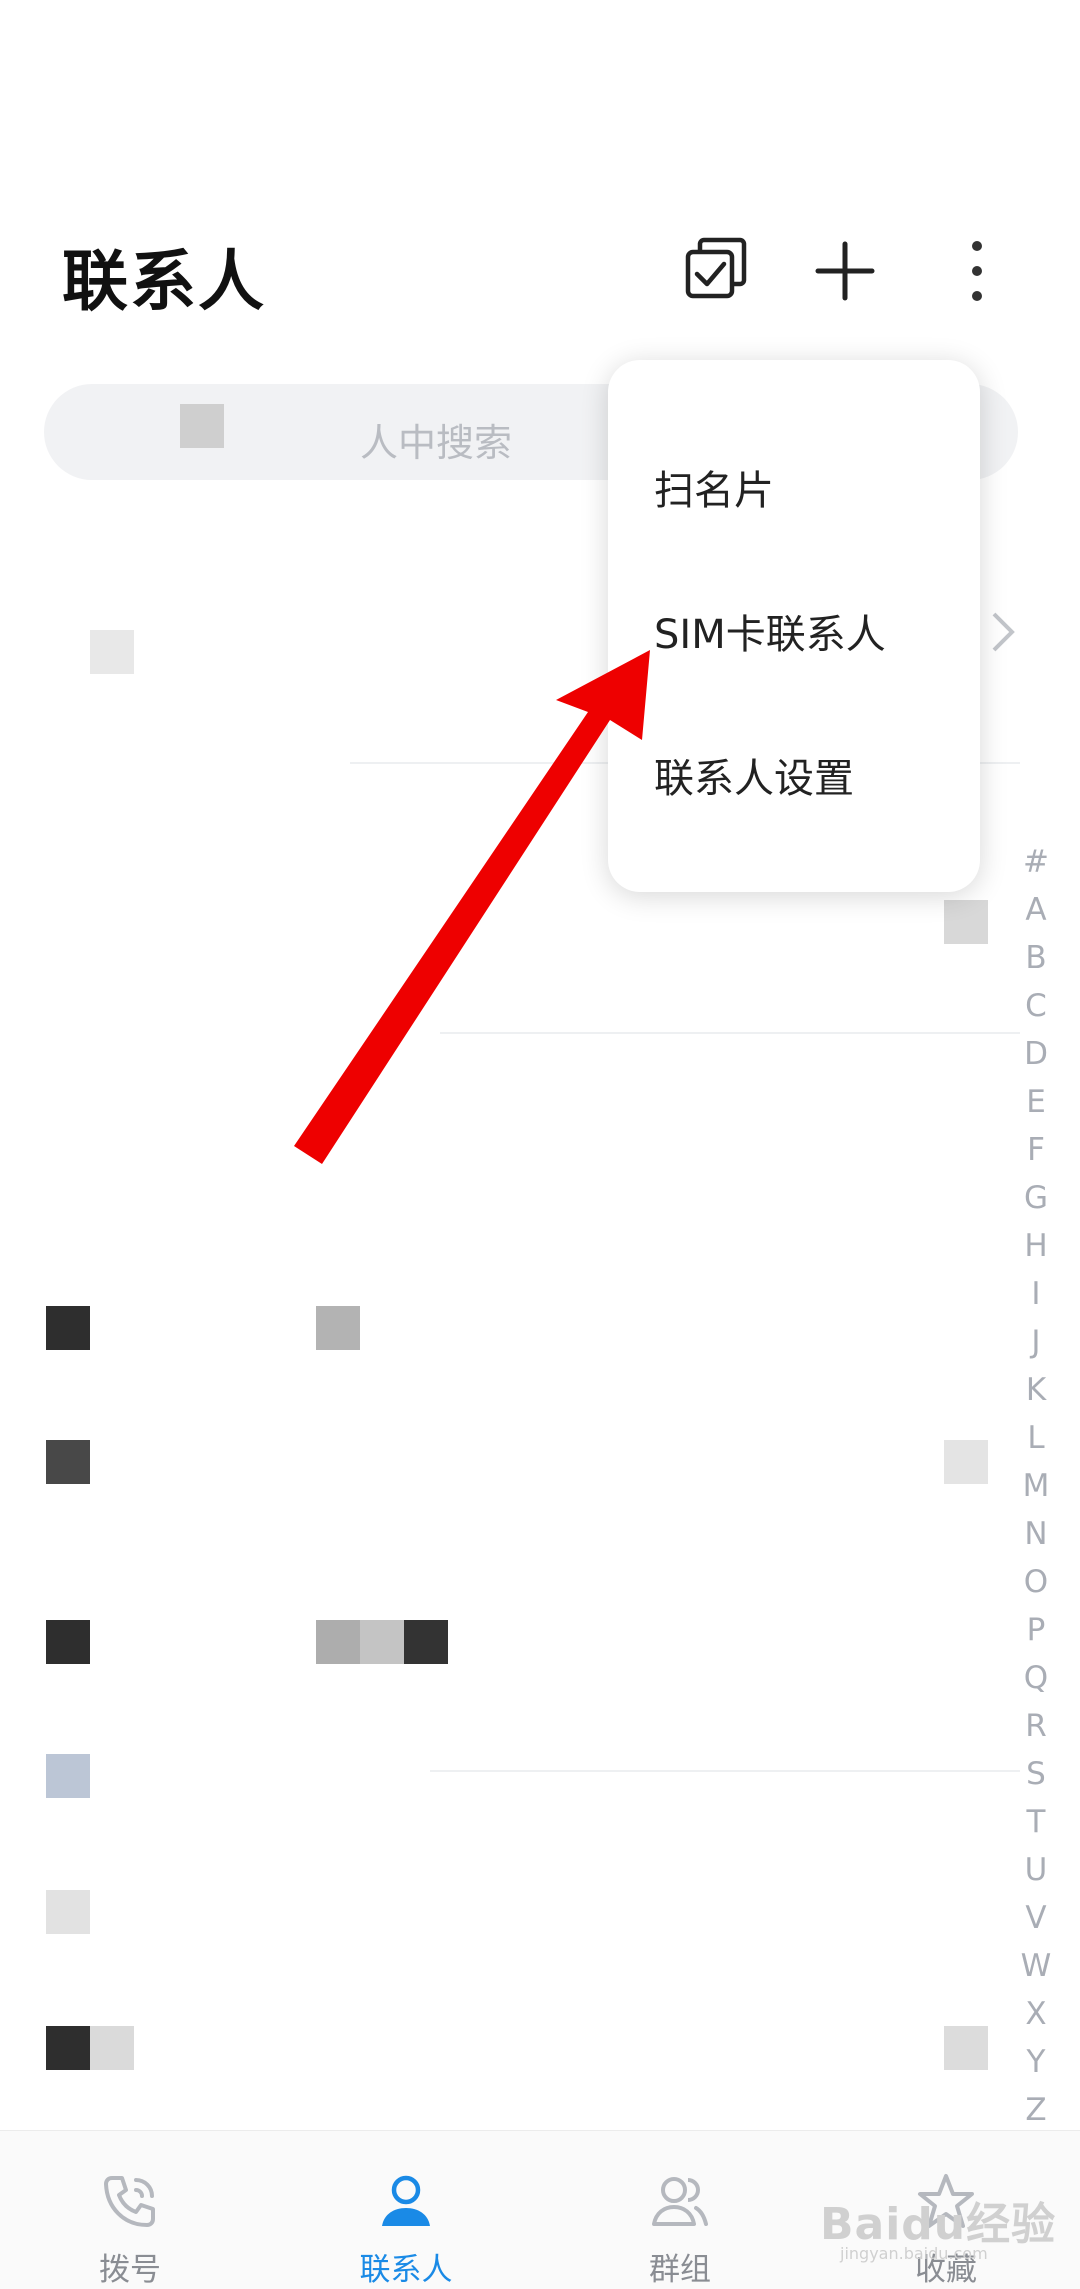 The image size is (1080, 2289). I want to click on index-letter: R, so click(1036, 1726).